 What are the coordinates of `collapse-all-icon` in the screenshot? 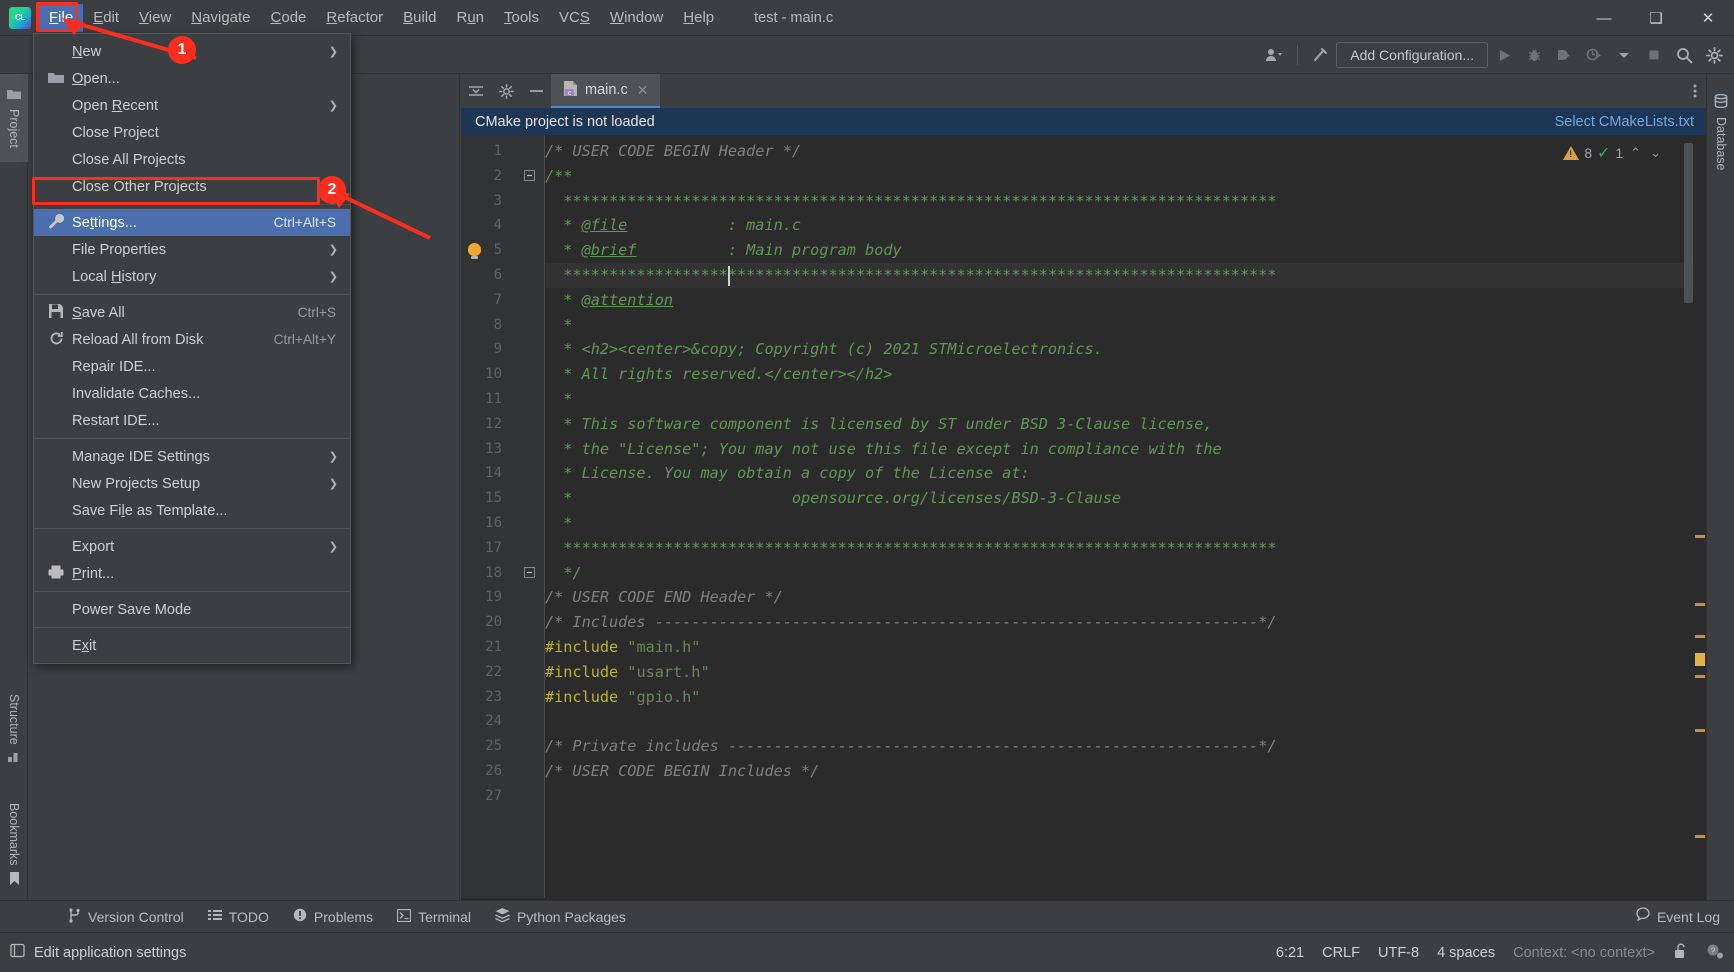 It's located at (476, 91).